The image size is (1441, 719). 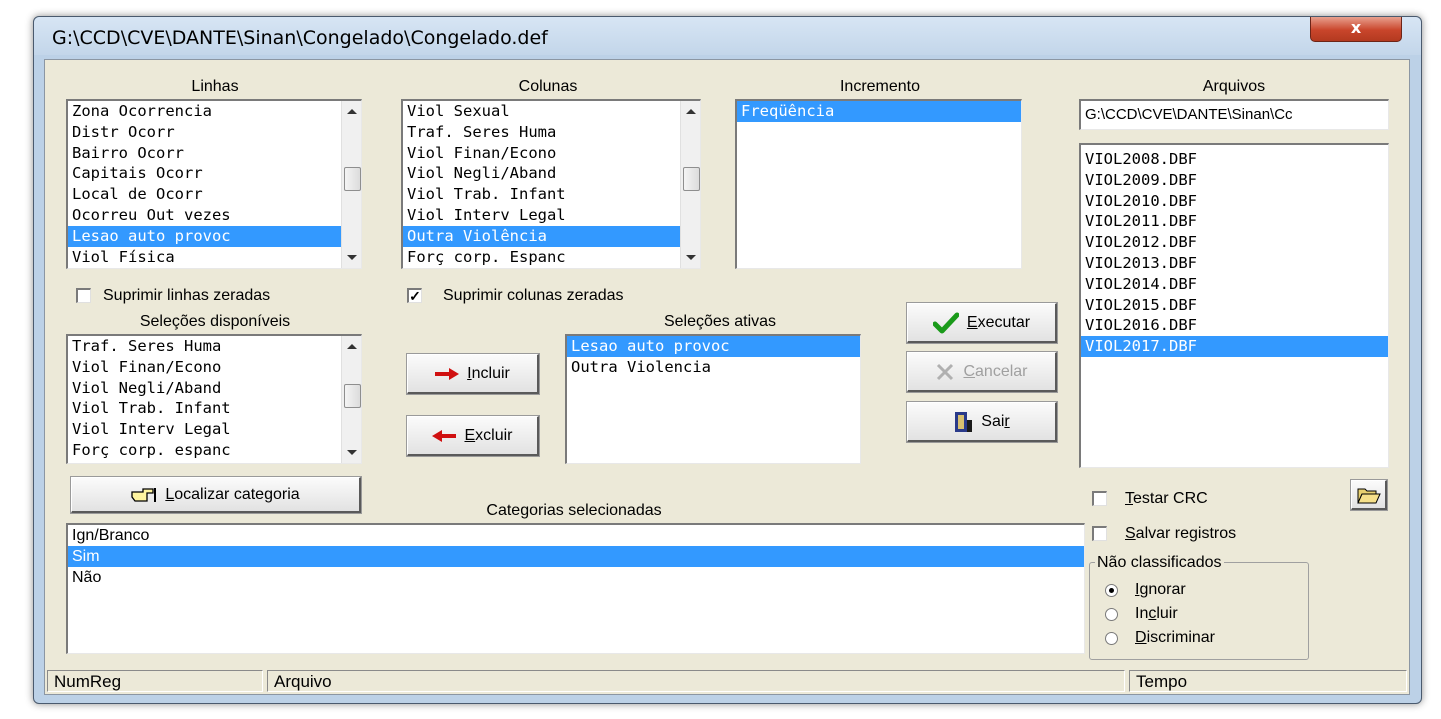 I want to click on colunas-list-item: Viol Sexual, so click(x=551, y=111).